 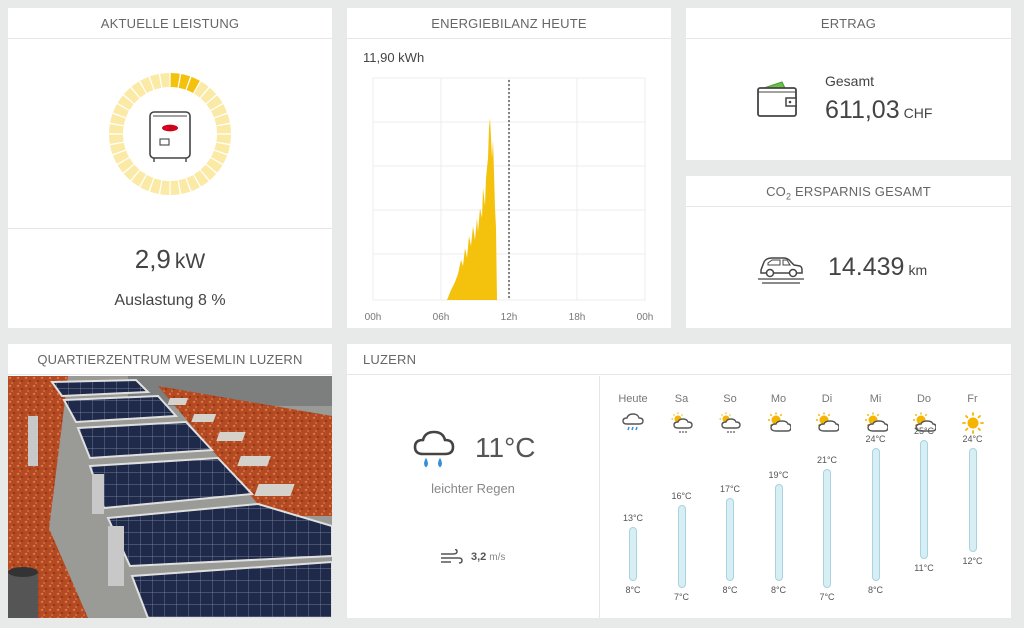 I want to click on forecast-max-temp: 16°C, so click(x=681, y=496).